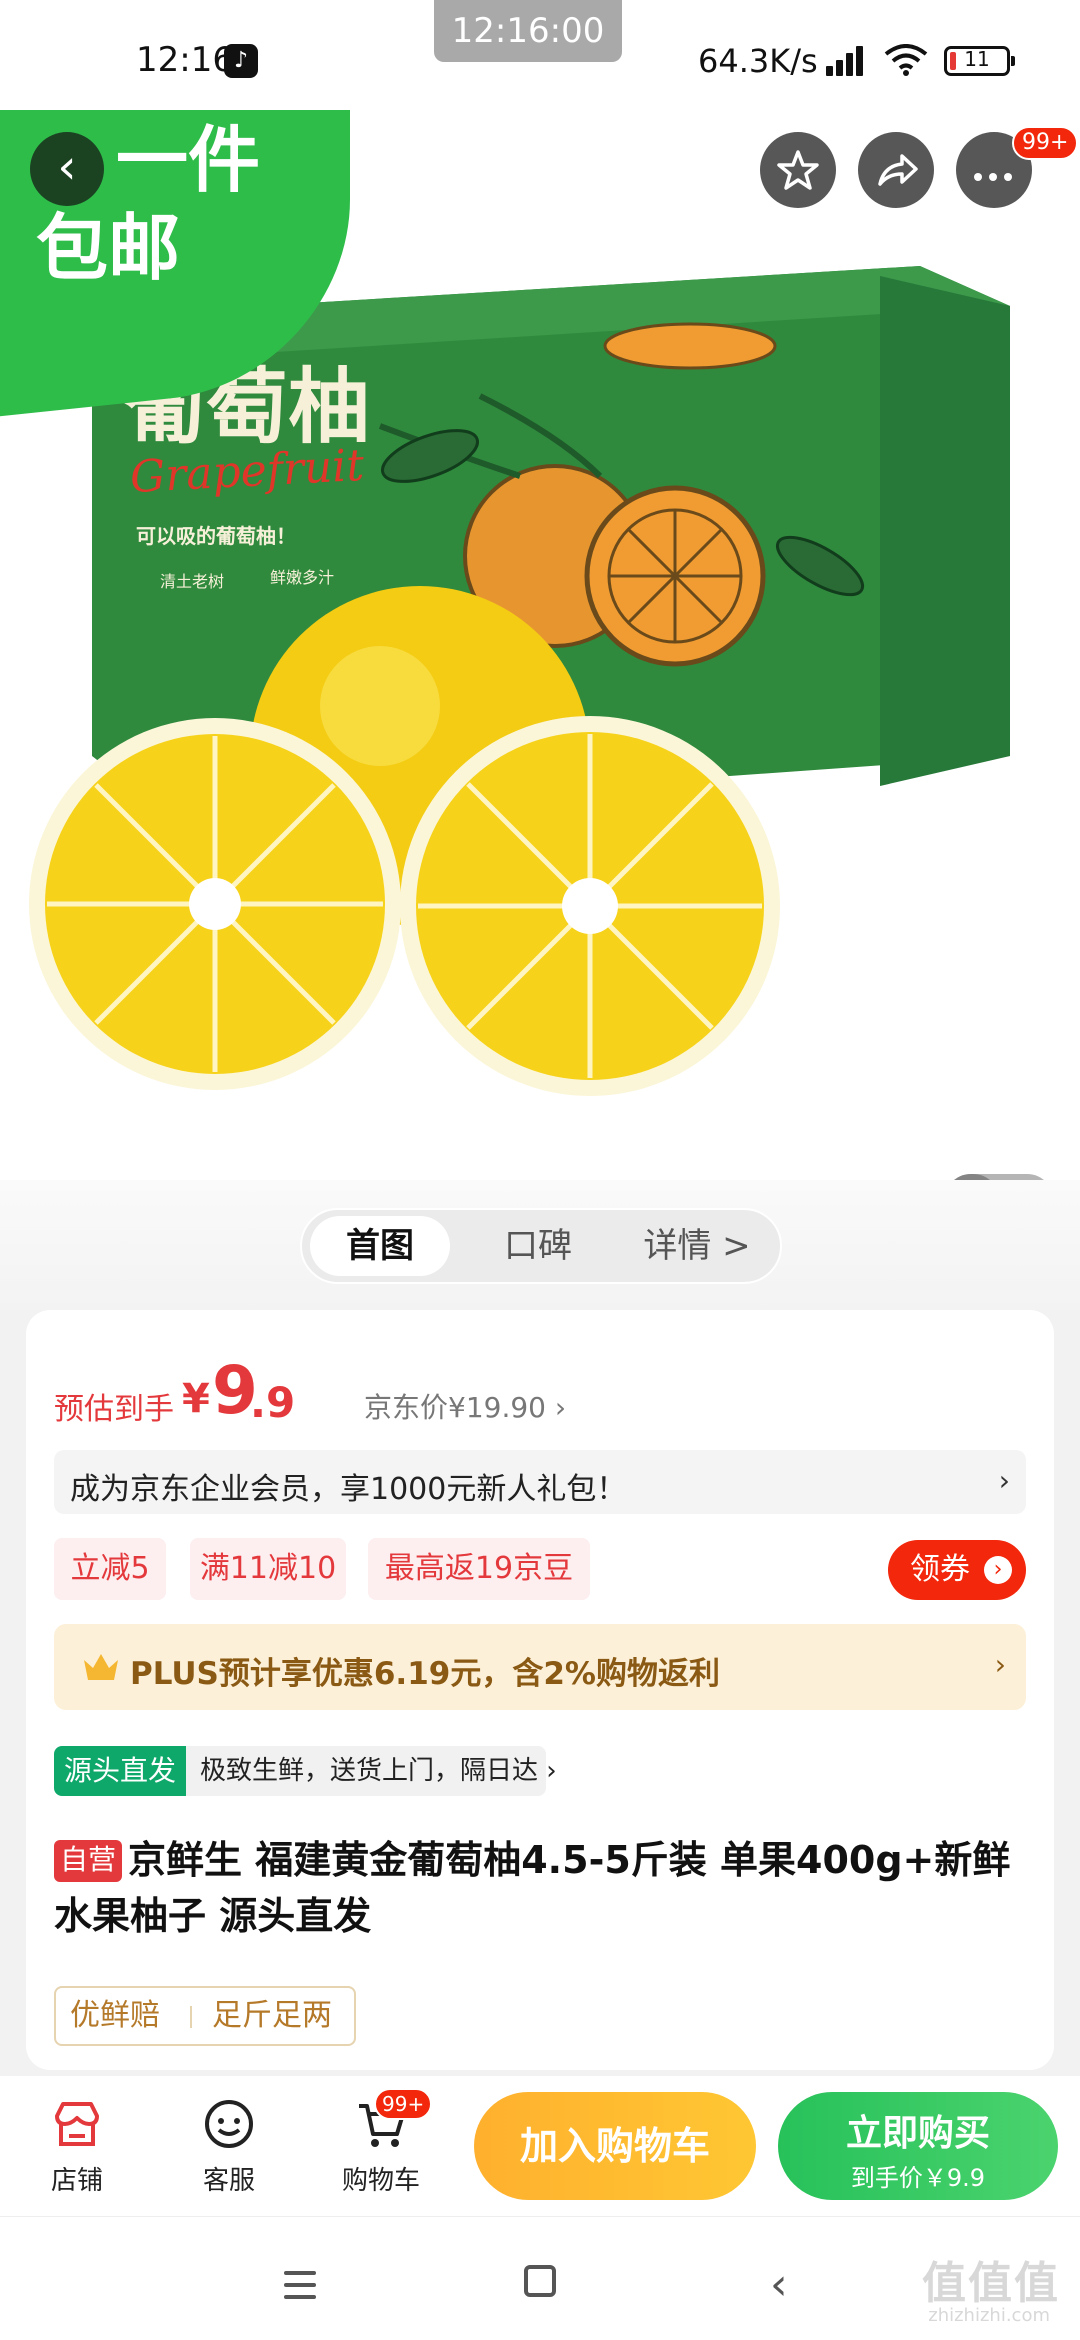 The image size is (1080, 2340). What do you see at coordinates (273, 1402) in the screenshot?
I see `price-decimal: .9` at bounding box center [273, 1402].